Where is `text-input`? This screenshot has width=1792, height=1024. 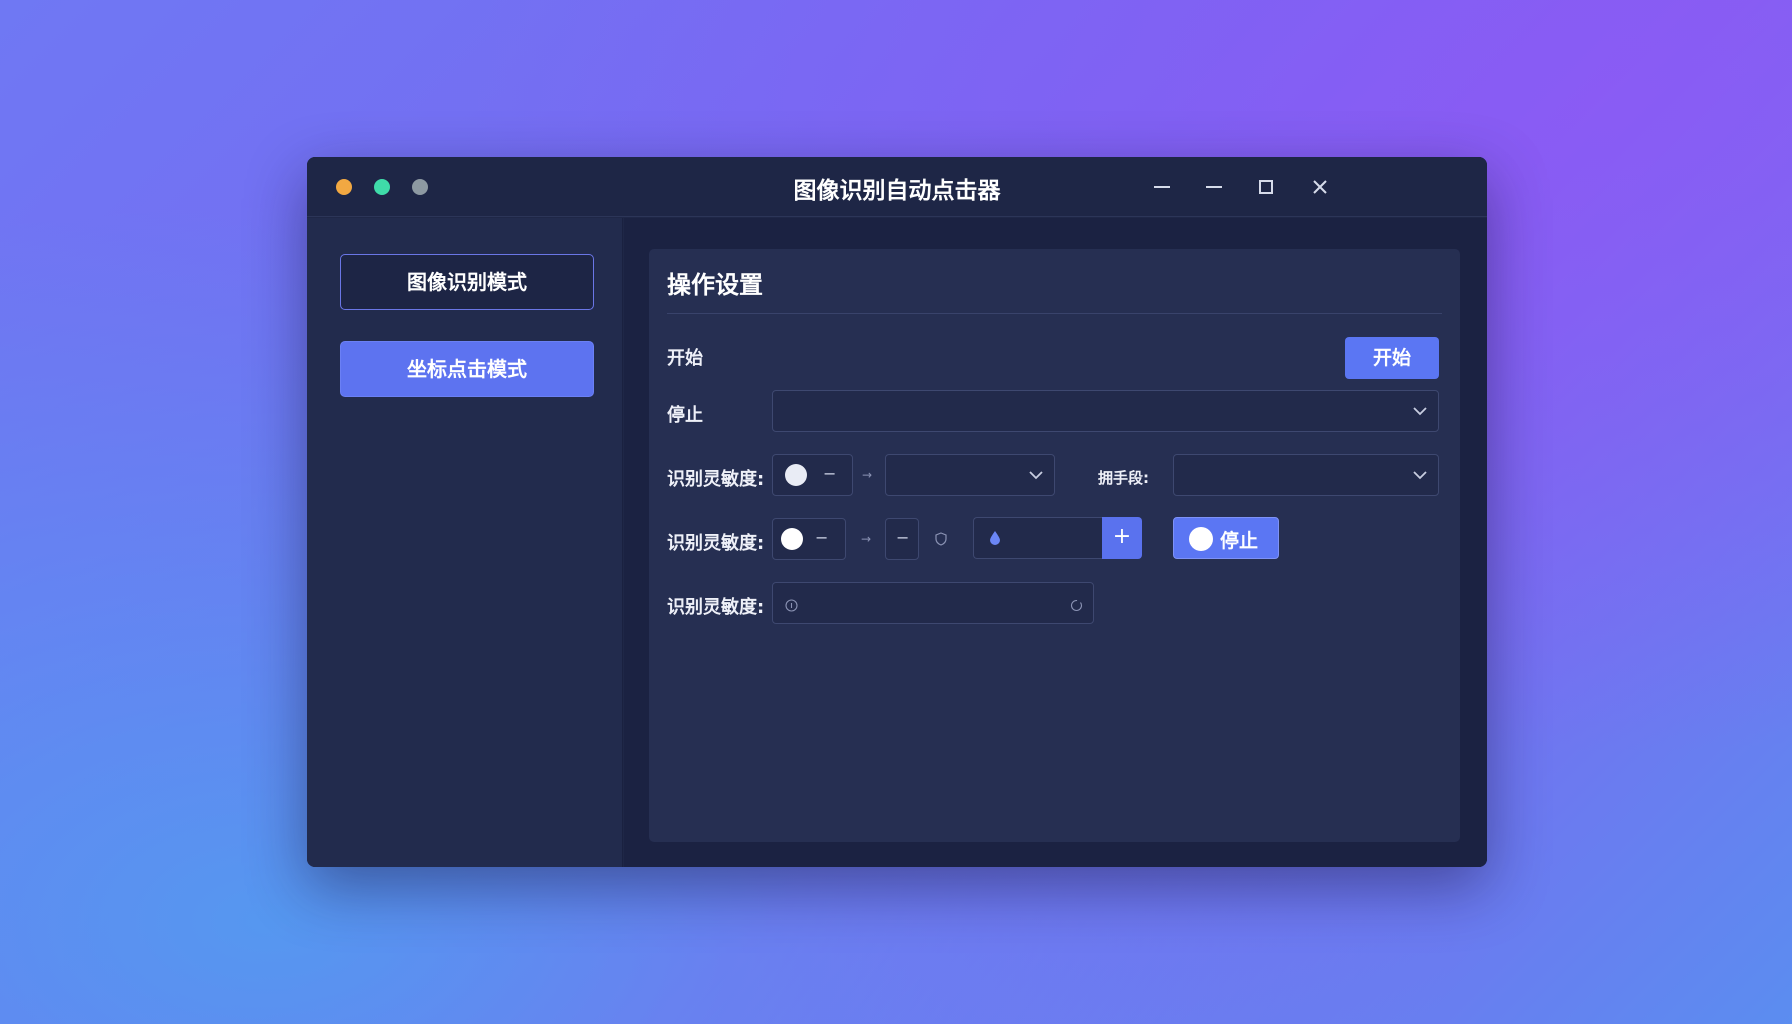 text-input is located at coordinates (933, 603).